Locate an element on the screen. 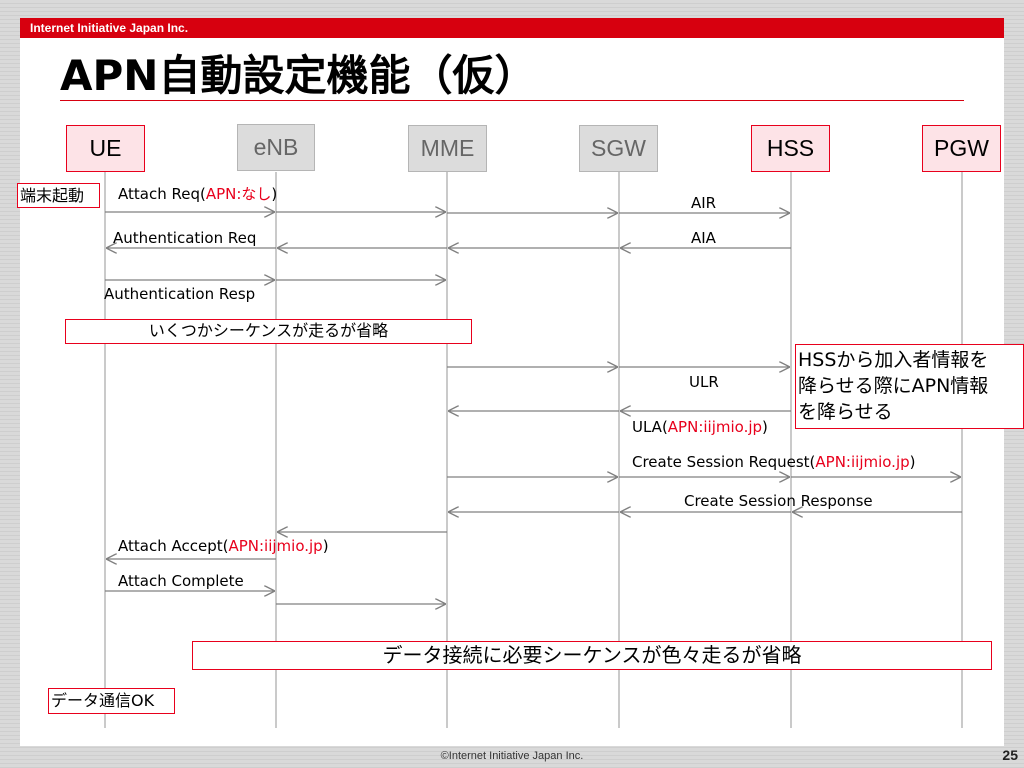 The image size is (1024, 768). label-attach-req-text: Attach Req( is located at coordinates (162, 194).